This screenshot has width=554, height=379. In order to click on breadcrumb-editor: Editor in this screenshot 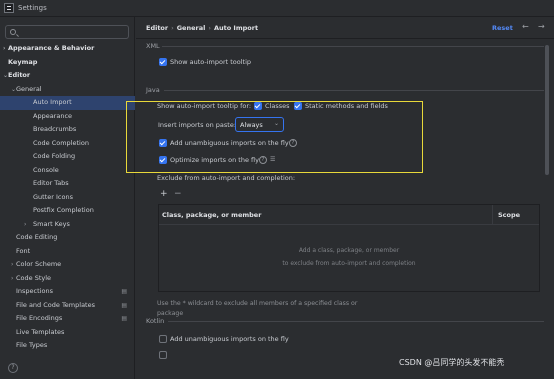, I will do `click(157, 28)`.